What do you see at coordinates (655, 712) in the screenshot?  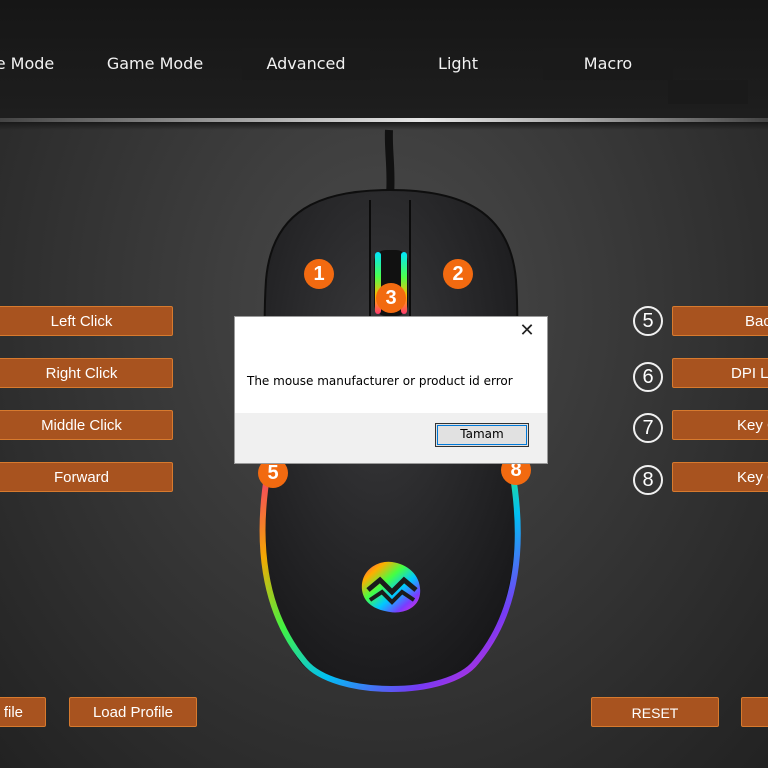 I see `reset-button: RESET` at bounding box center [655, 712].